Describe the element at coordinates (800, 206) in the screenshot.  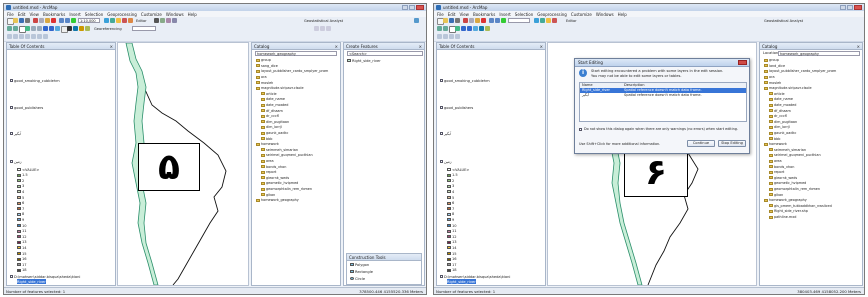
I see `catalog-item: gis_pmem_tukbaddkhan_nwsliced` at that location.